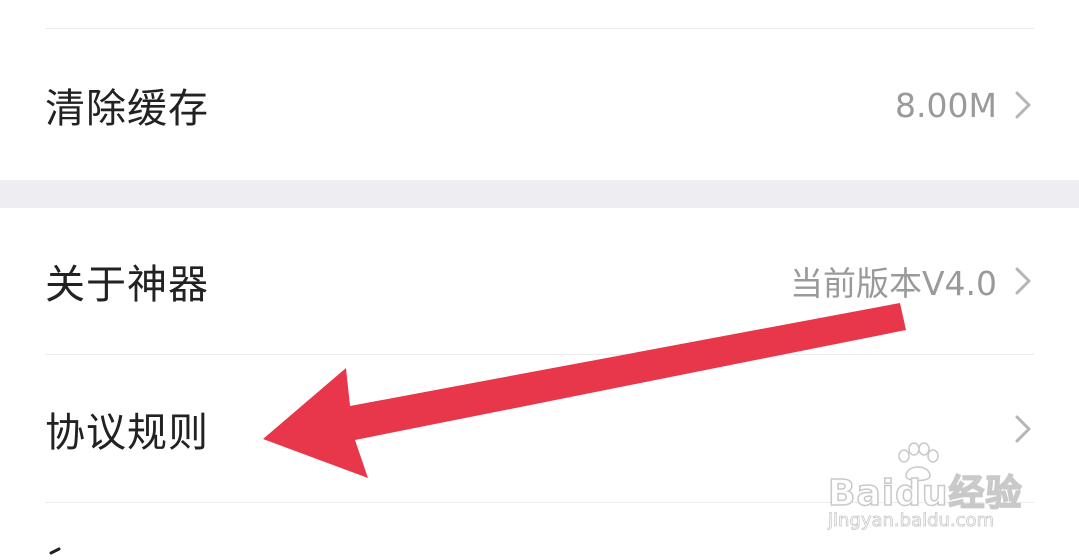 The height and width of the screenshot is (560, 1079). I want to click on section-separator, so click(539, 194).